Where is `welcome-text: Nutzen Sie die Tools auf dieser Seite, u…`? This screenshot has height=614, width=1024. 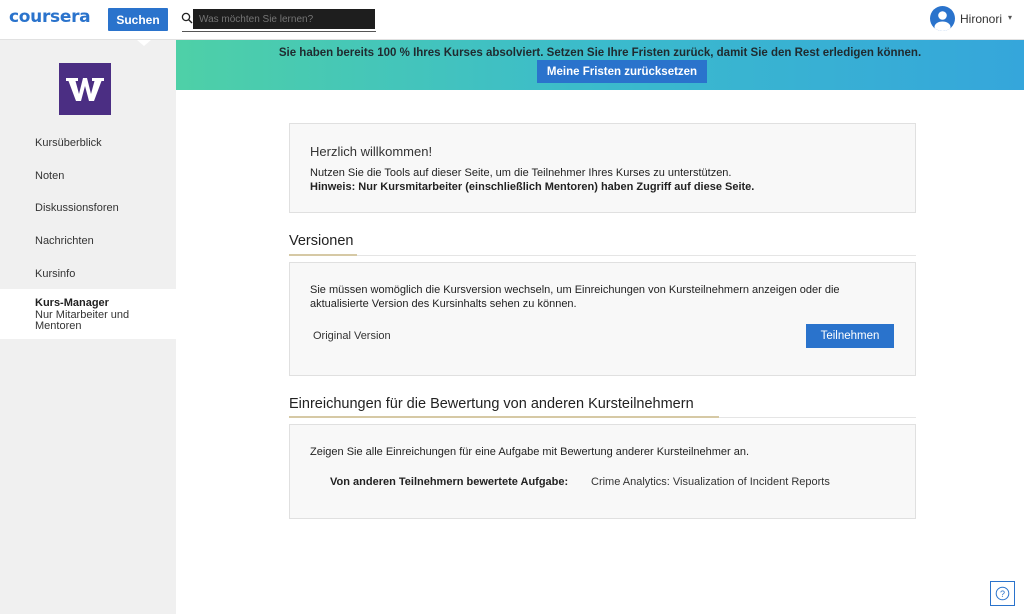
welcome-text: Nutzen Sie die Tools auf dieser Seite, u… is located at coordinates (521, 173).